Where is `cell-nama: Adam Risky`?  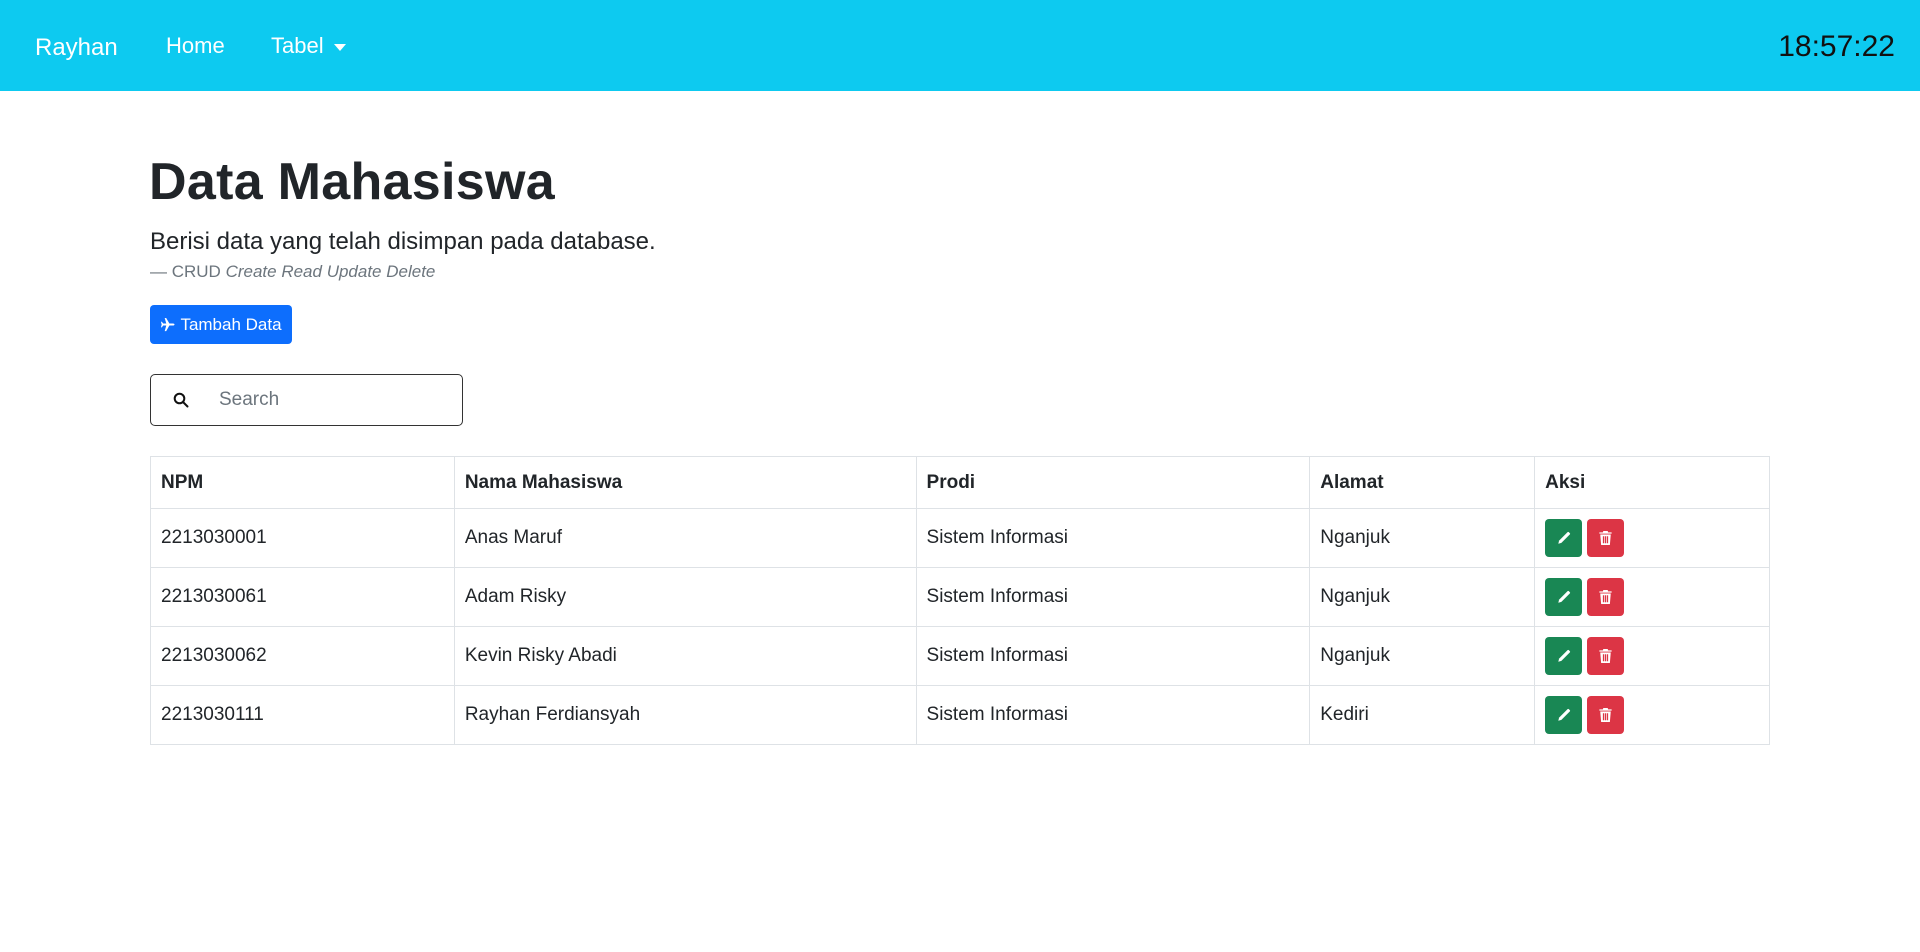 cell-nama: Adam Risky is located at coordinates (685, 597).